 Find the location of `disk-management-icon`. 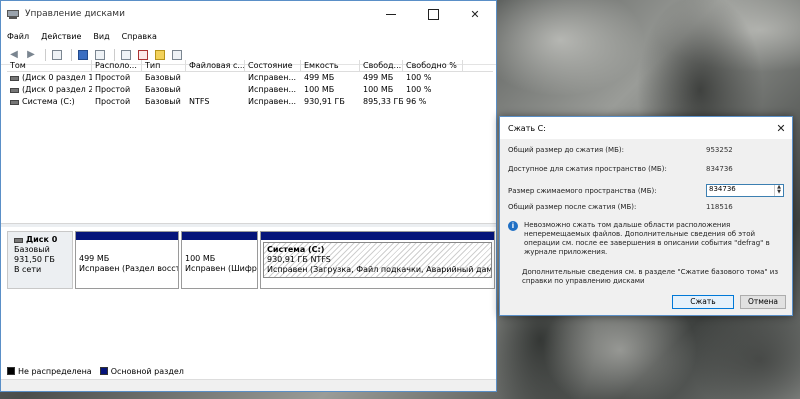

disk-management-icon is located at coordinates (13, 14).